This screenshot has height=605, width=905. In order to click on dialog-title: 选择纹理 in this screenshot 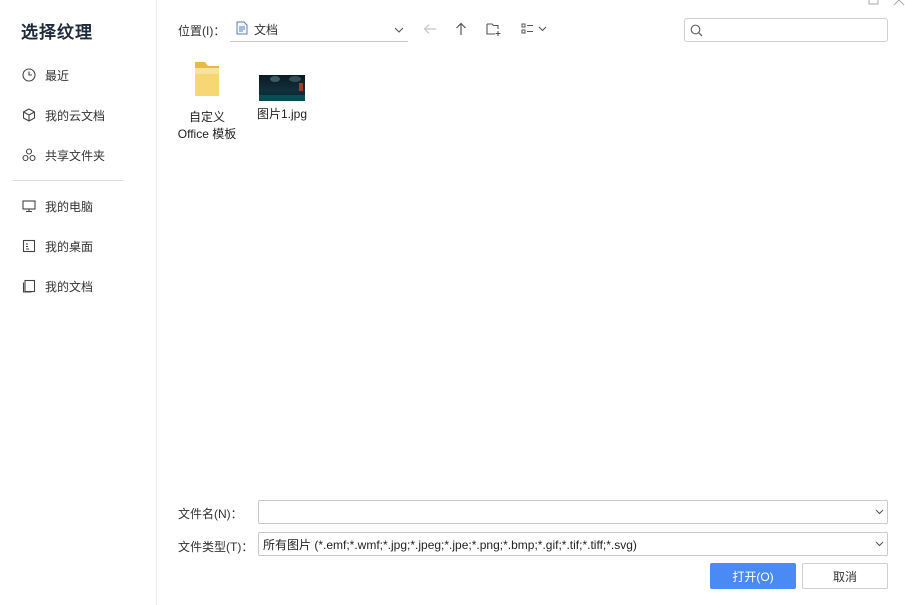, I will do `click(57, 32)`.